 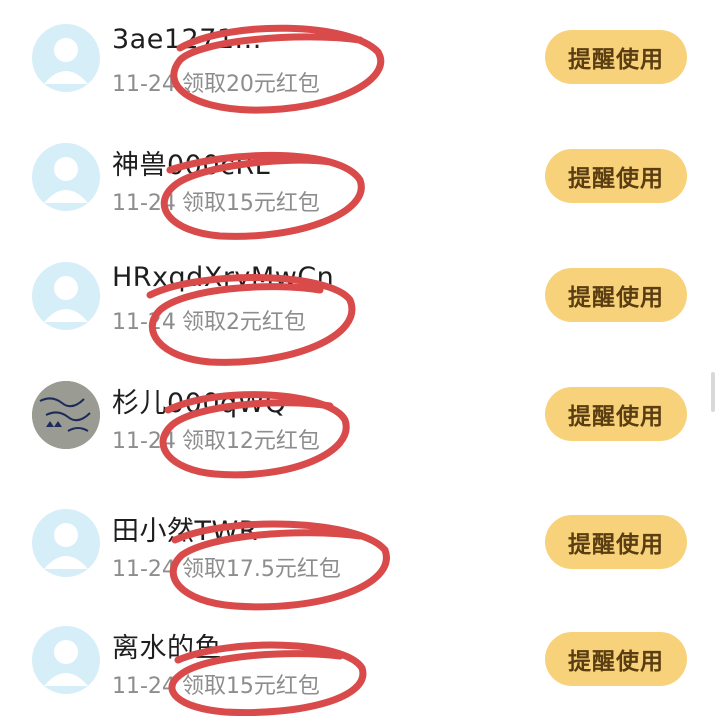 I want to click on reward-text: 领取12元红包, so click(x=250, y=441).